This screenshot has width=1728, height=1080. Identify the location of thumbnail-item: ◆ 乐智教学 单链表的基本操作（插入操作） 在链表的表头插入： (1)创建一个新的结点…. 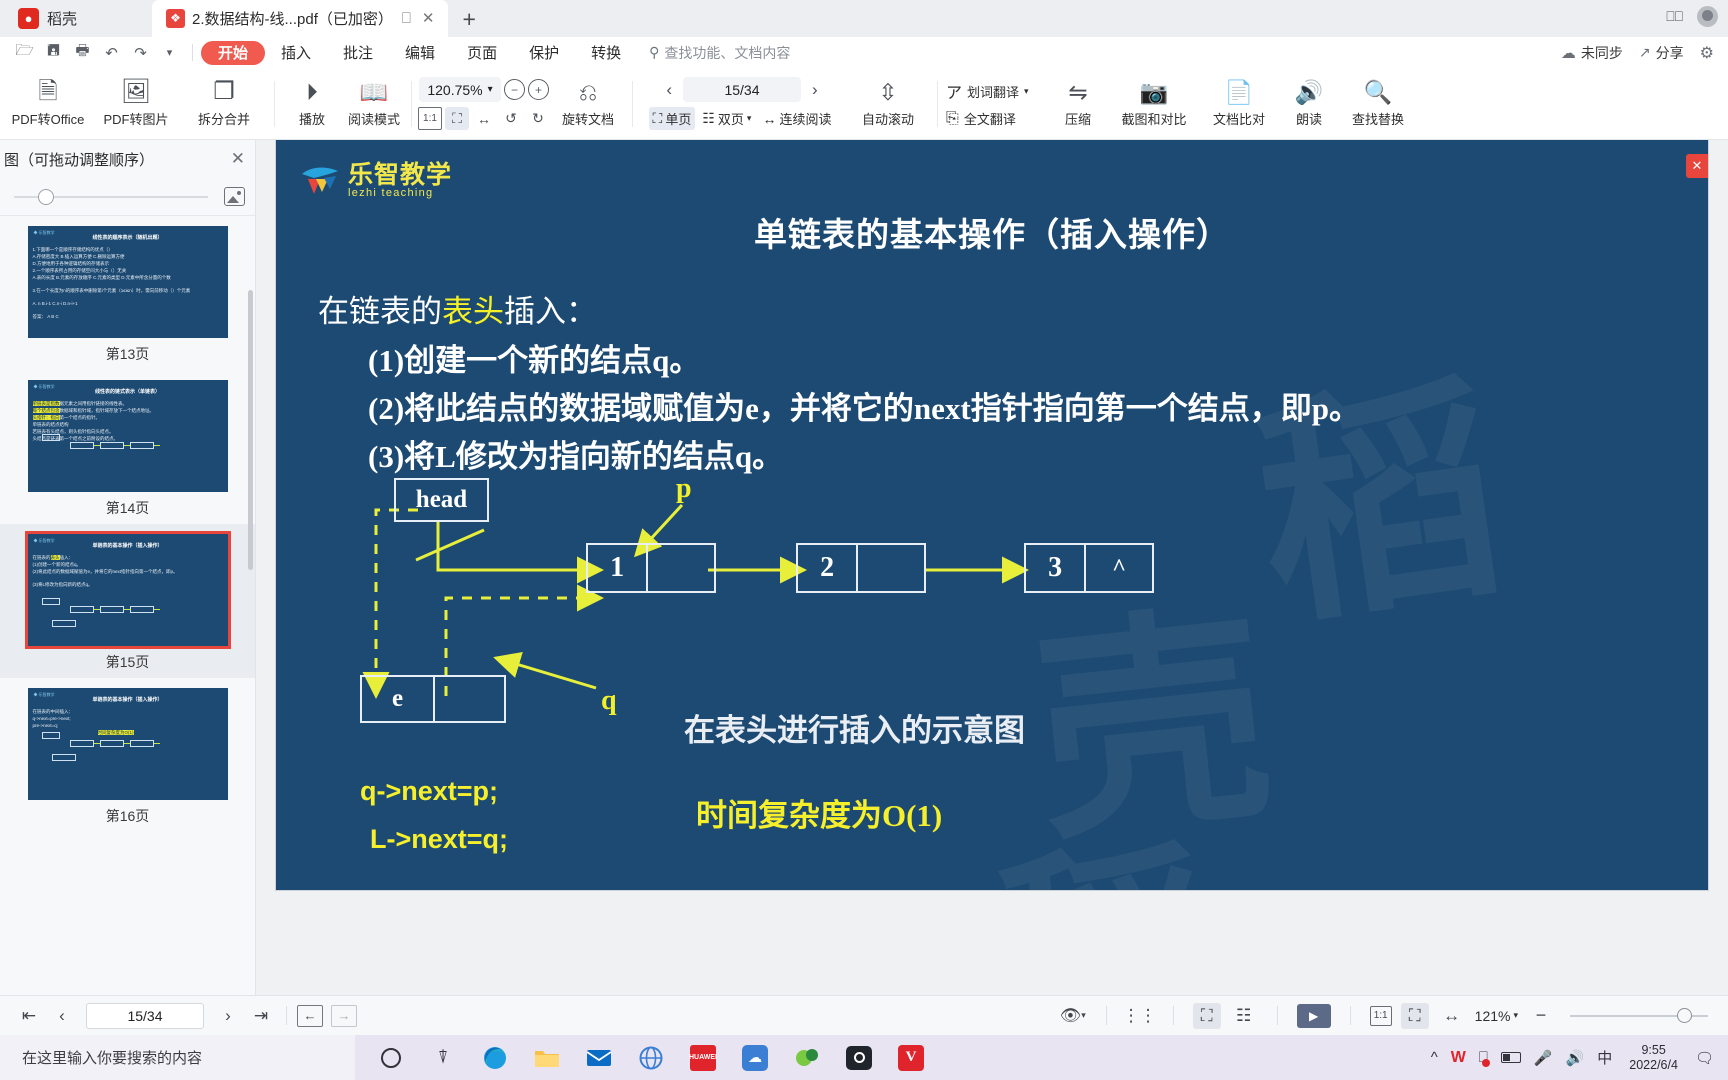
(127, 601).